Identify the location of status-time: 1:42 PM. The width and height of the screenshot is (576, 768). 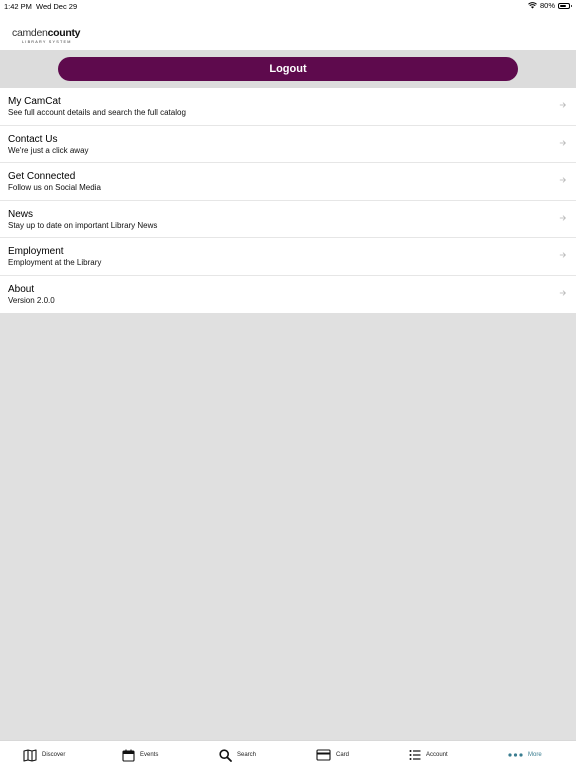
(18, 6).